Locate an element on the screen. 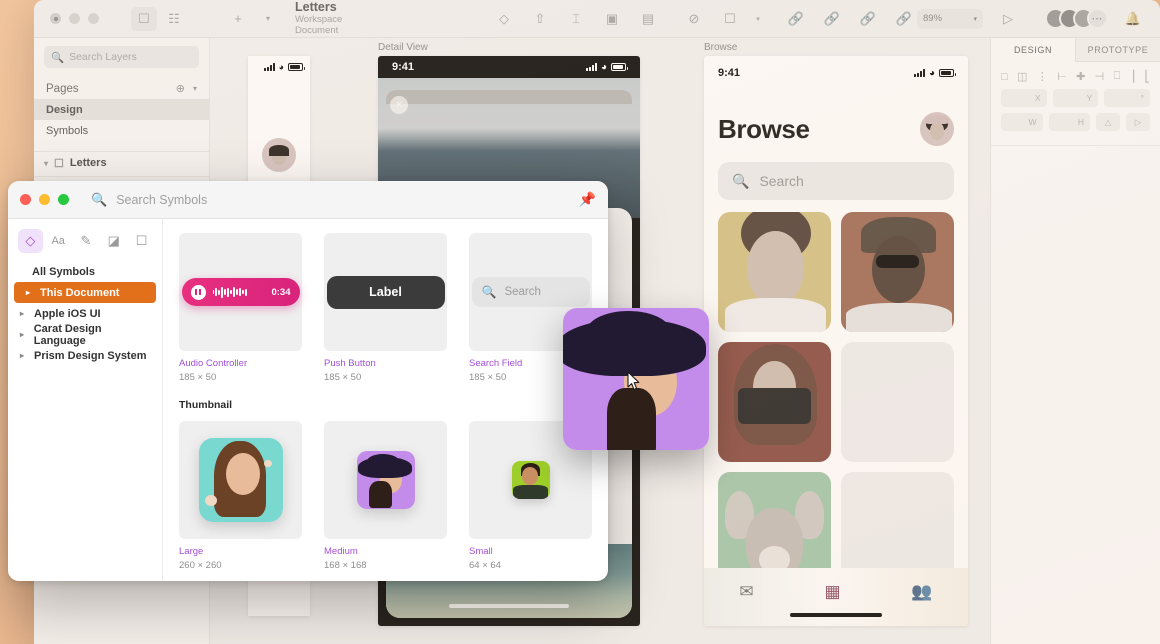 The width and height of the screenshot is (1160, 644). minimize-button is located at coordinates (44, 199).